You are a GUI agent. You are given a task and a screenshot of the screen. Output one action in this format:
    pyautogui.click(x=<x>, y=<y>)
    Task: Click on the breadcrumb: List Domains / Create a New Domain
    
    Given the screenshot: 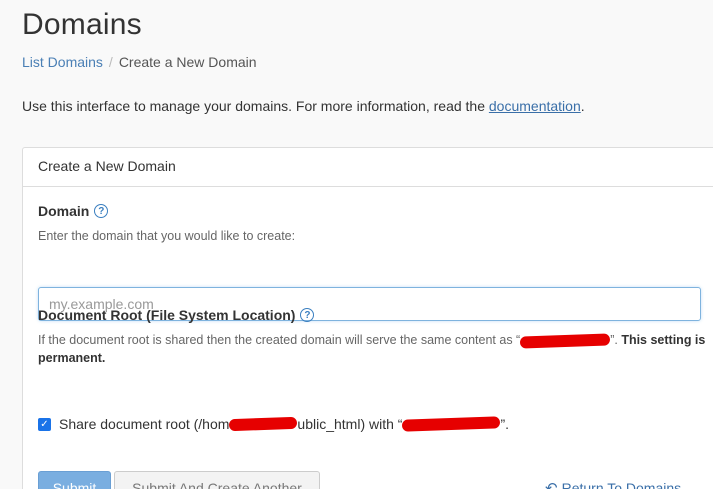 What is the action you would take?
    pyautogui.click(x=139, y=62)
    